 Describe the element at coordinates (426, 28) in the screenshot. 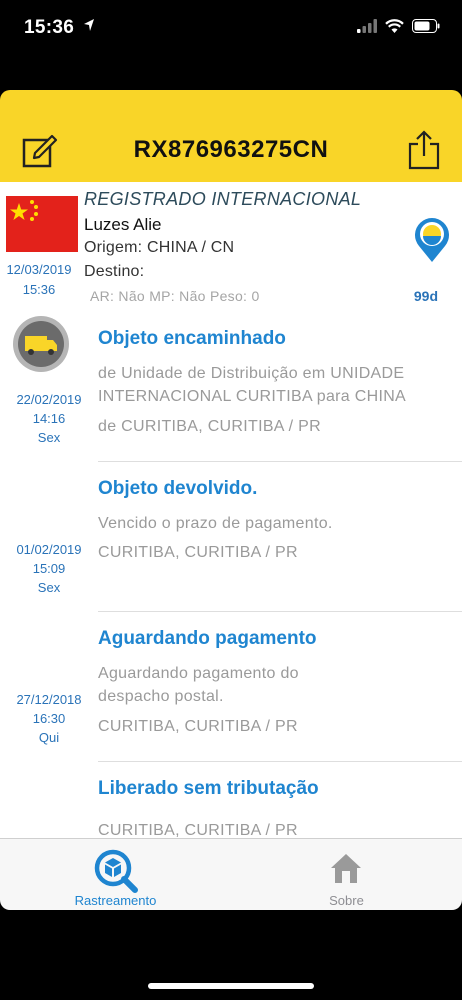

I see `battery-icon` at that location.